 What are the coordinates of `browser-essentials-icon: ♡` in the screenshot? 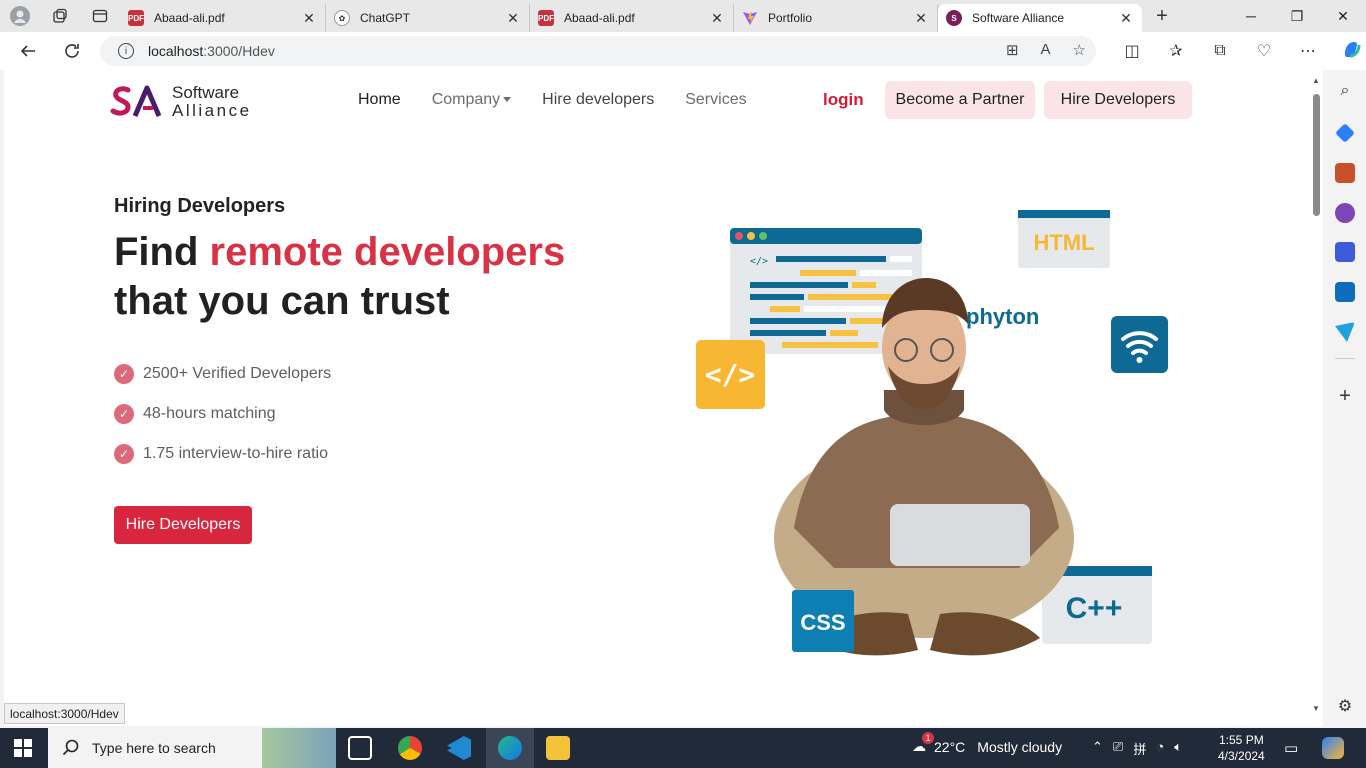 It's located at (1264, 51).